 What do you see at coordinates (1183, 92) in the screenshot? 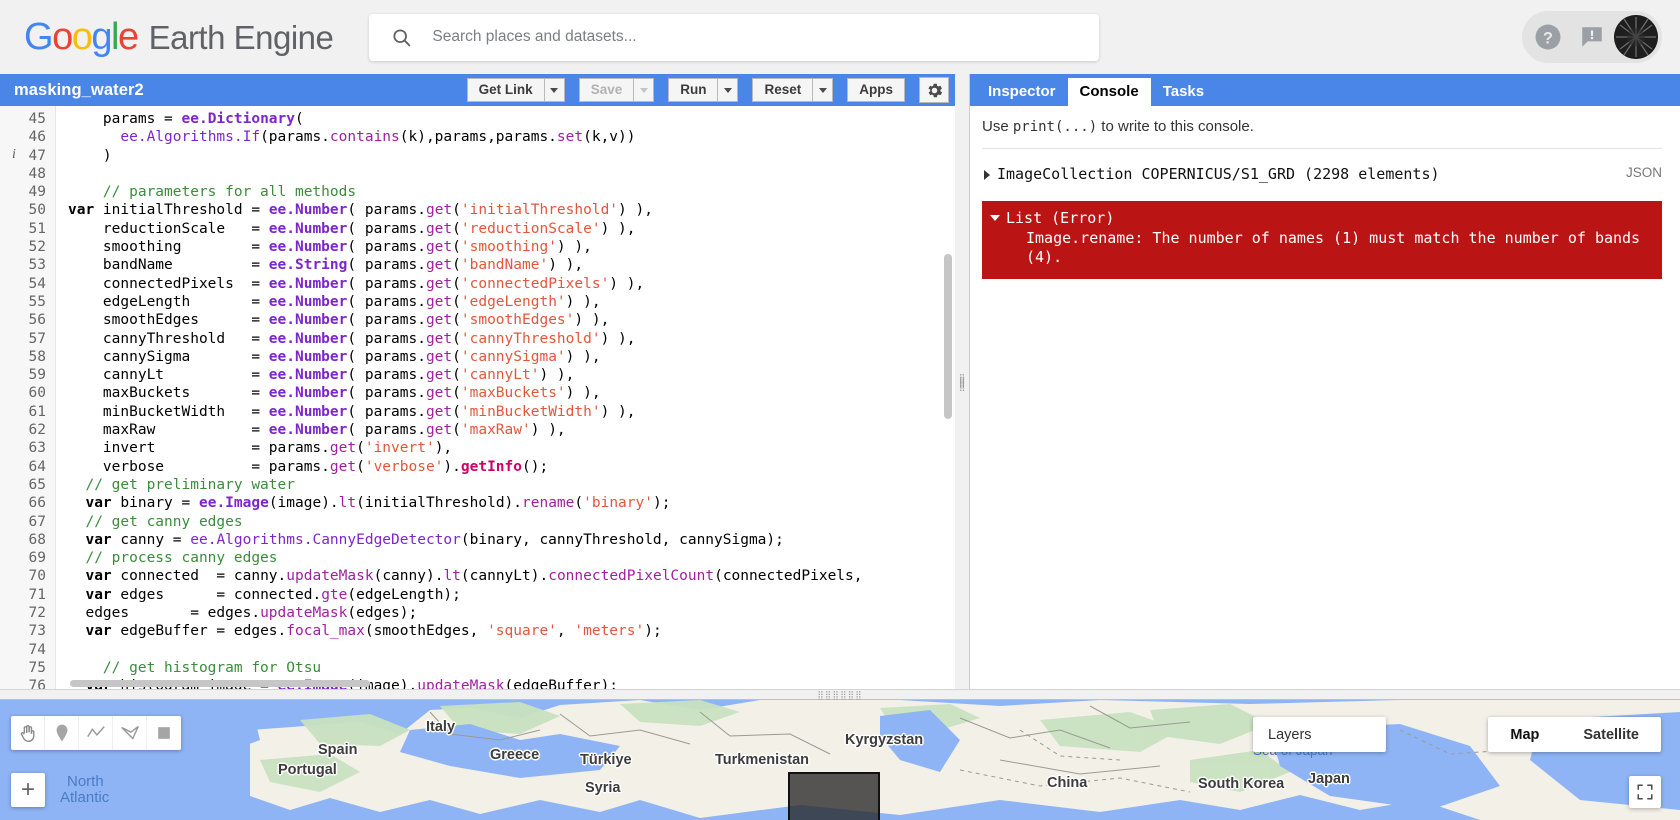
I see `tab-tasks: Tasks` at bounding box center [1183, 92].